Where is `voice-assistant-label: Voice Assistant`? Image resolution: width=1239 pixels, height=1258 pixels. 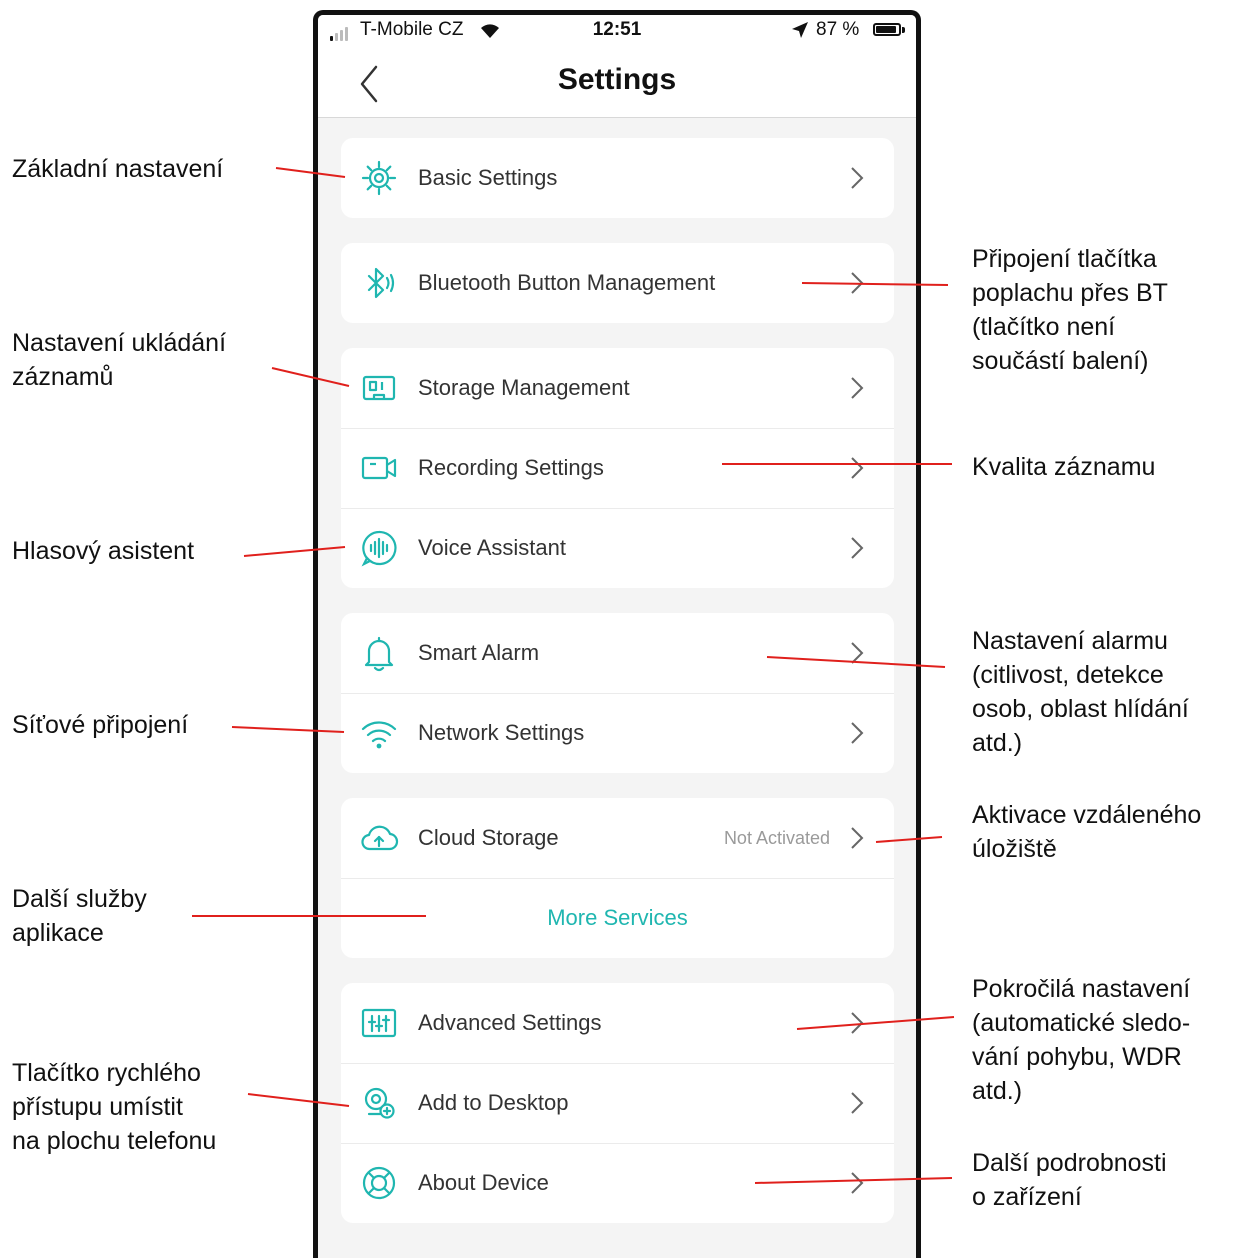
voice-assistant-label: Voice Assistant is located at coordinates (492, 547).